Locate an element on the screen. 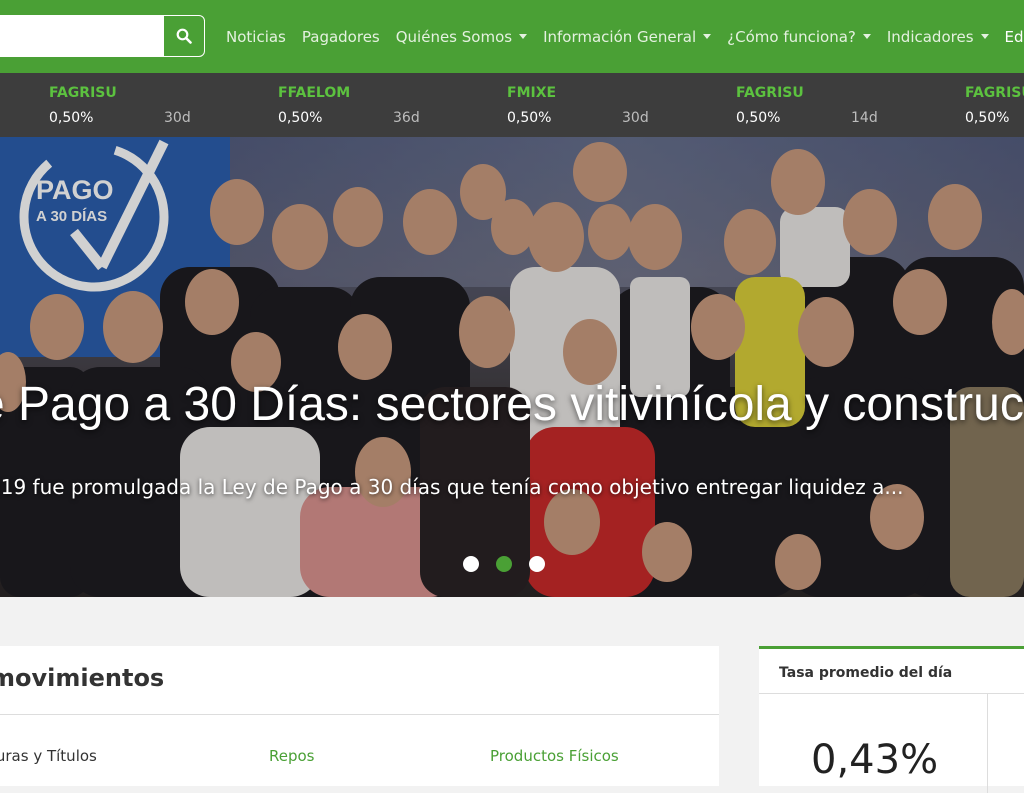 The image size is (1024, 793). nav-label: Educació is located at coordinates (1014, 36).